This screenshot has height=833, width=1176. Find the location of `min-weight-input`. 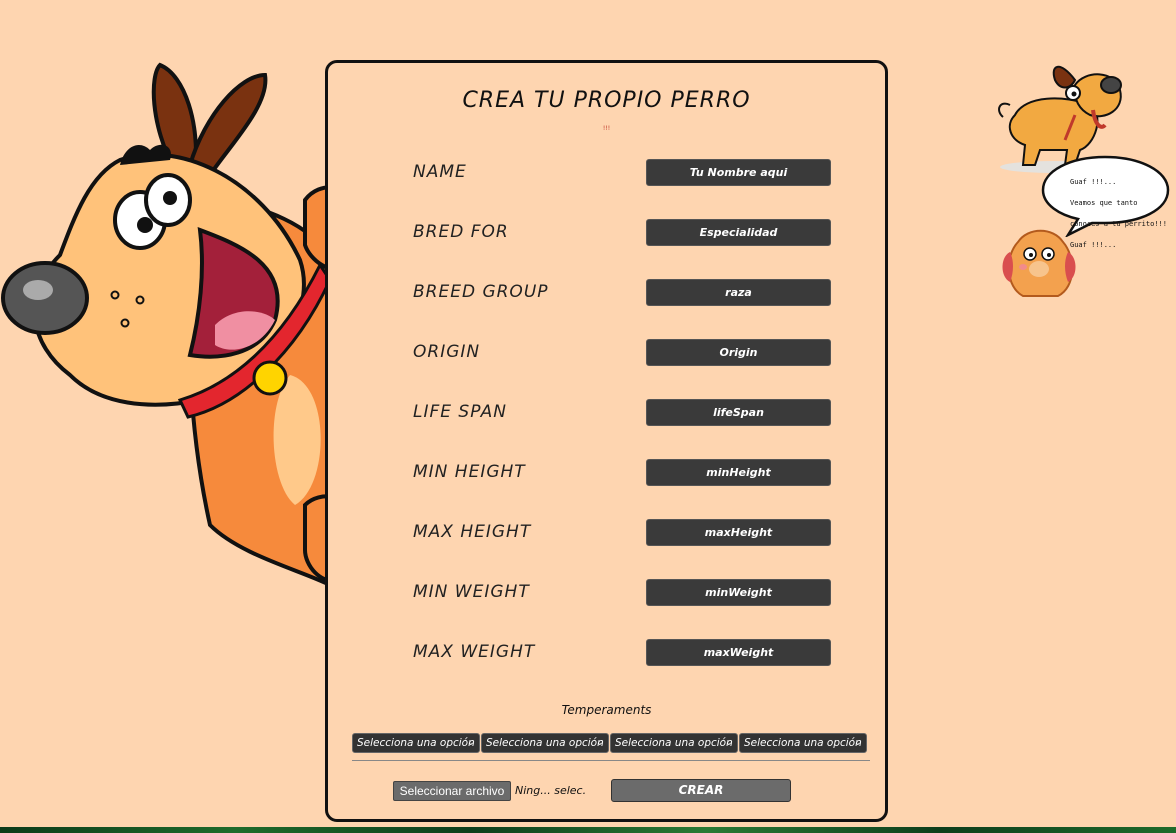

min-weight-input is located at coordinates (738, 592).